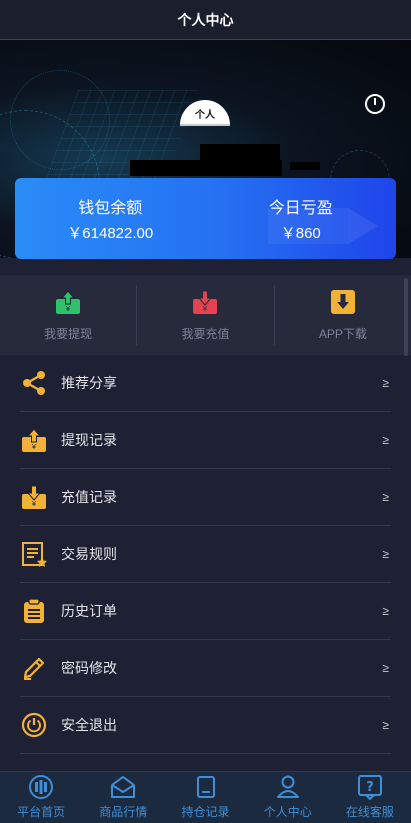  I want to click on help-icon: ?, so click(369, 787).